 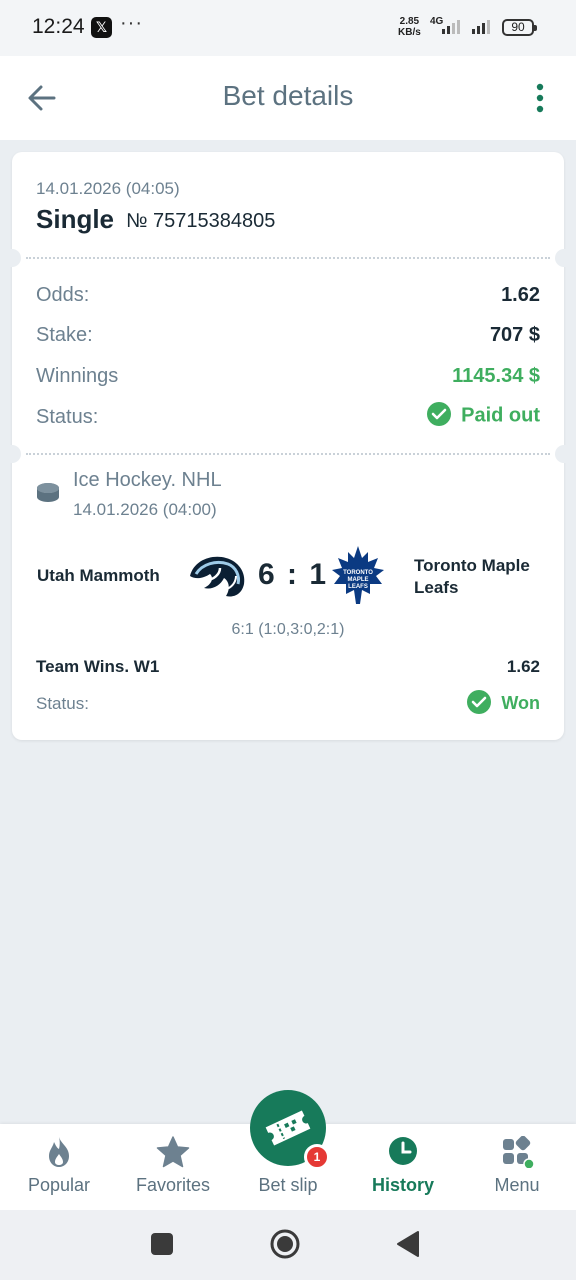 I want to click on svg-text: TORONTO, so click(x=358, y=573).